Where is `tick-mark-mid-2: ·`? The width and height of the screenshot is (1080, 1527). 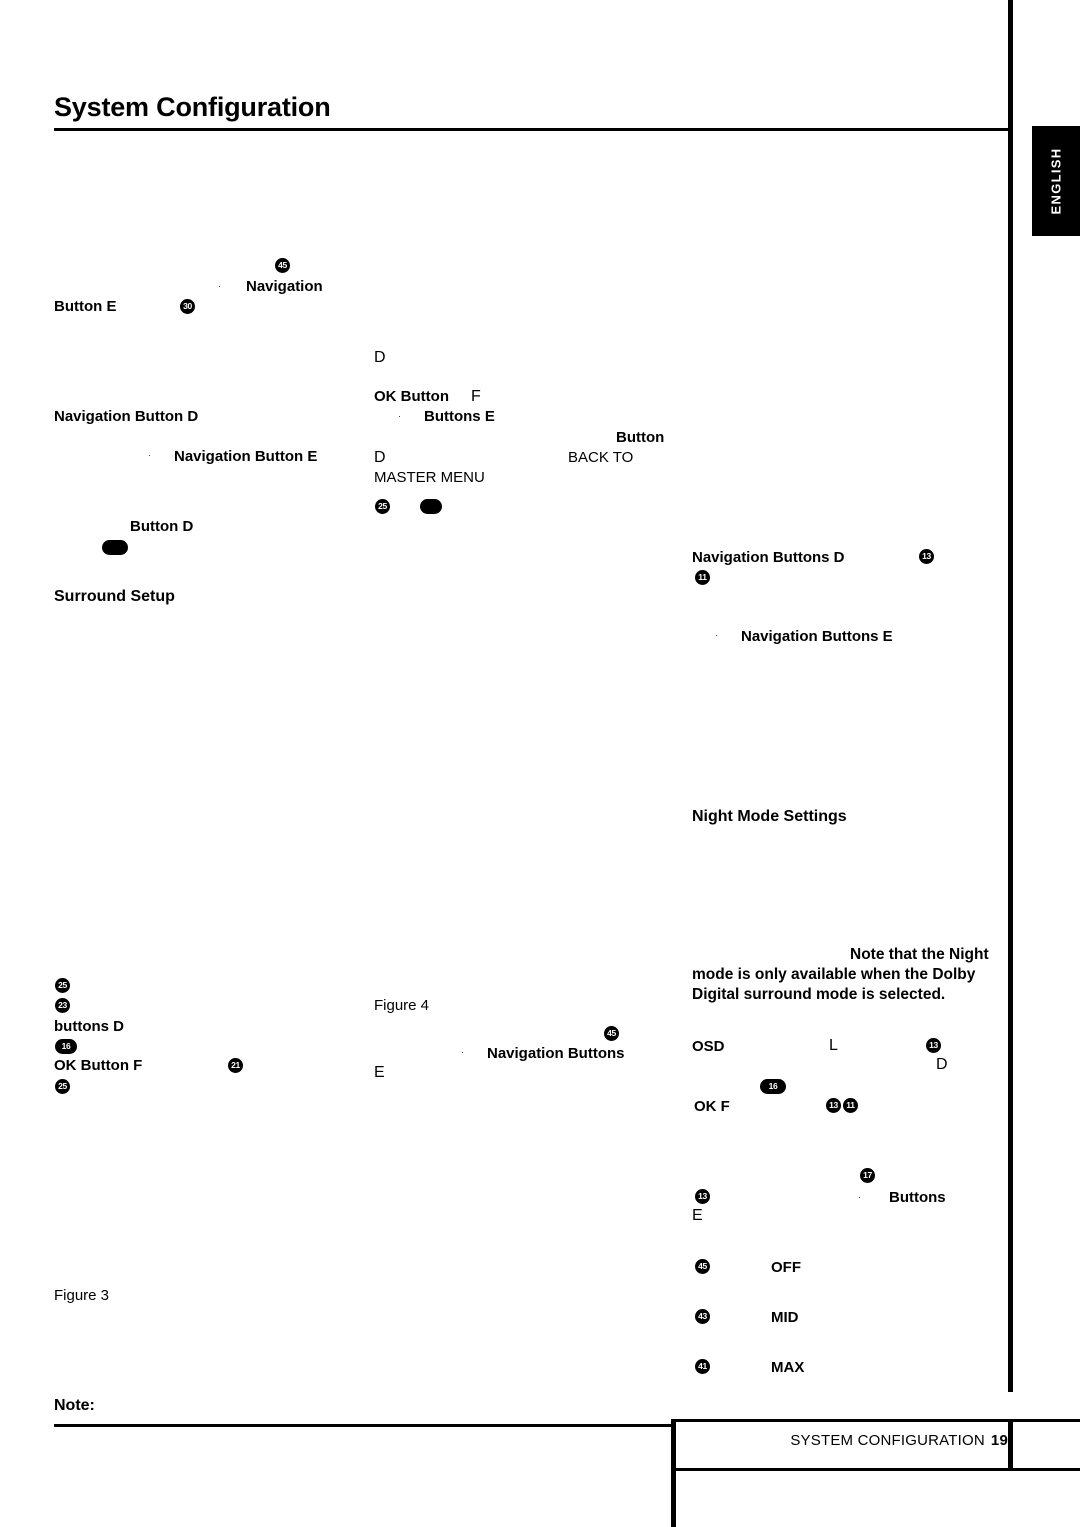
tick-mark-mid-2: · is located at coordinates (462, 1052).